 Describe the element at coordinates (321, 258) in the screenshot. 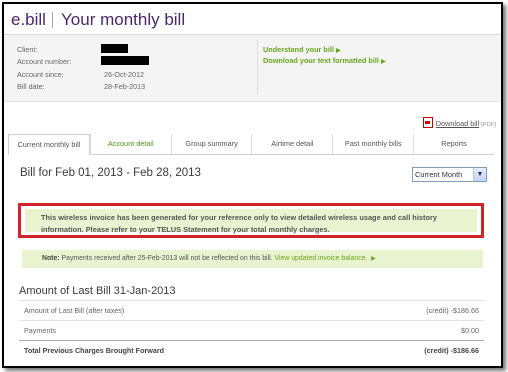

I see `updated-balance-label: View updated invoice balance.` at that location.